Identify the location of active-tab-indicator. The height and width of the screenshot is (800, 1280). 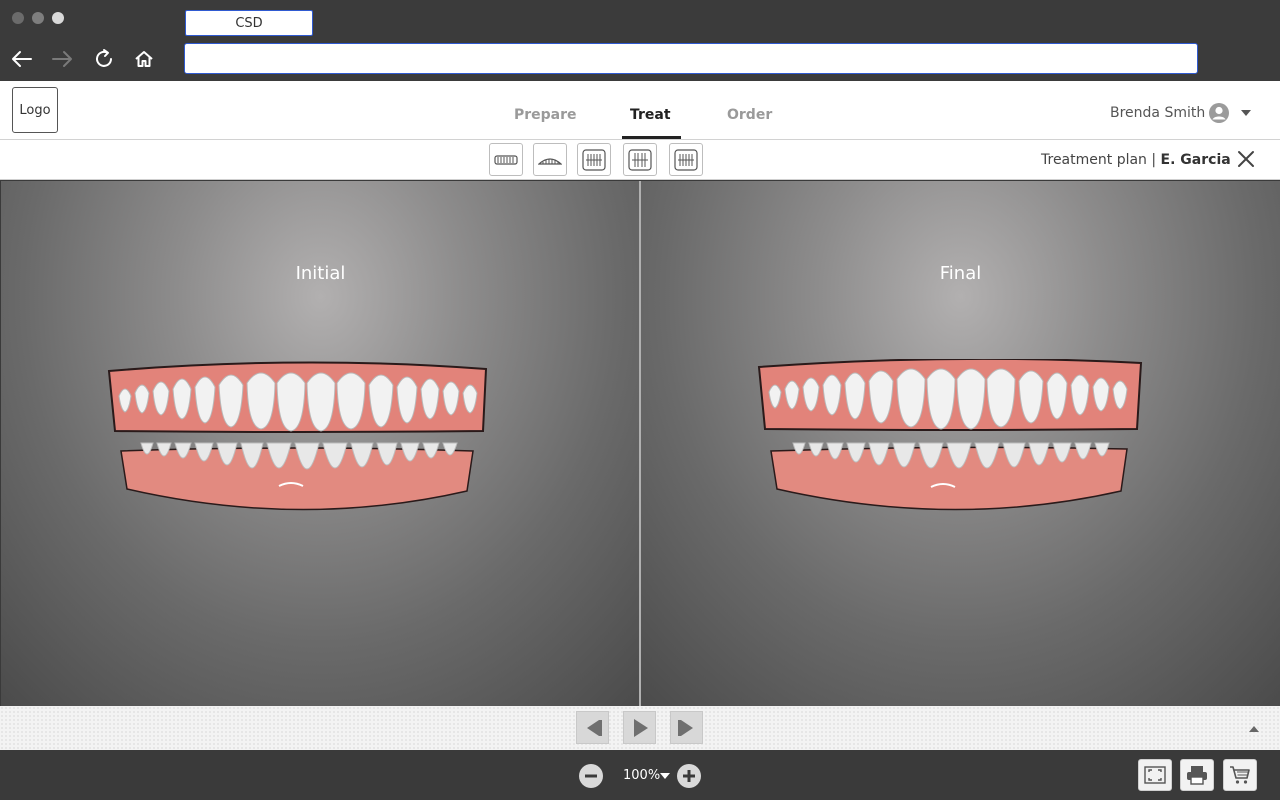
(651, 137).